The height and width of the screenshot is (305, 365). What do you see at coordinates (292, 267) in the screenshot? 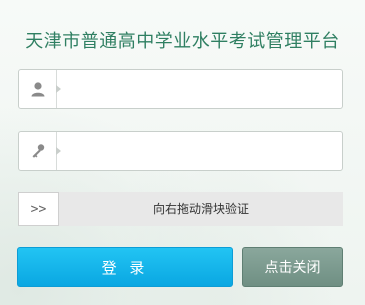
I see `close-button: 点击关闭` at bounding box center [292, 267].